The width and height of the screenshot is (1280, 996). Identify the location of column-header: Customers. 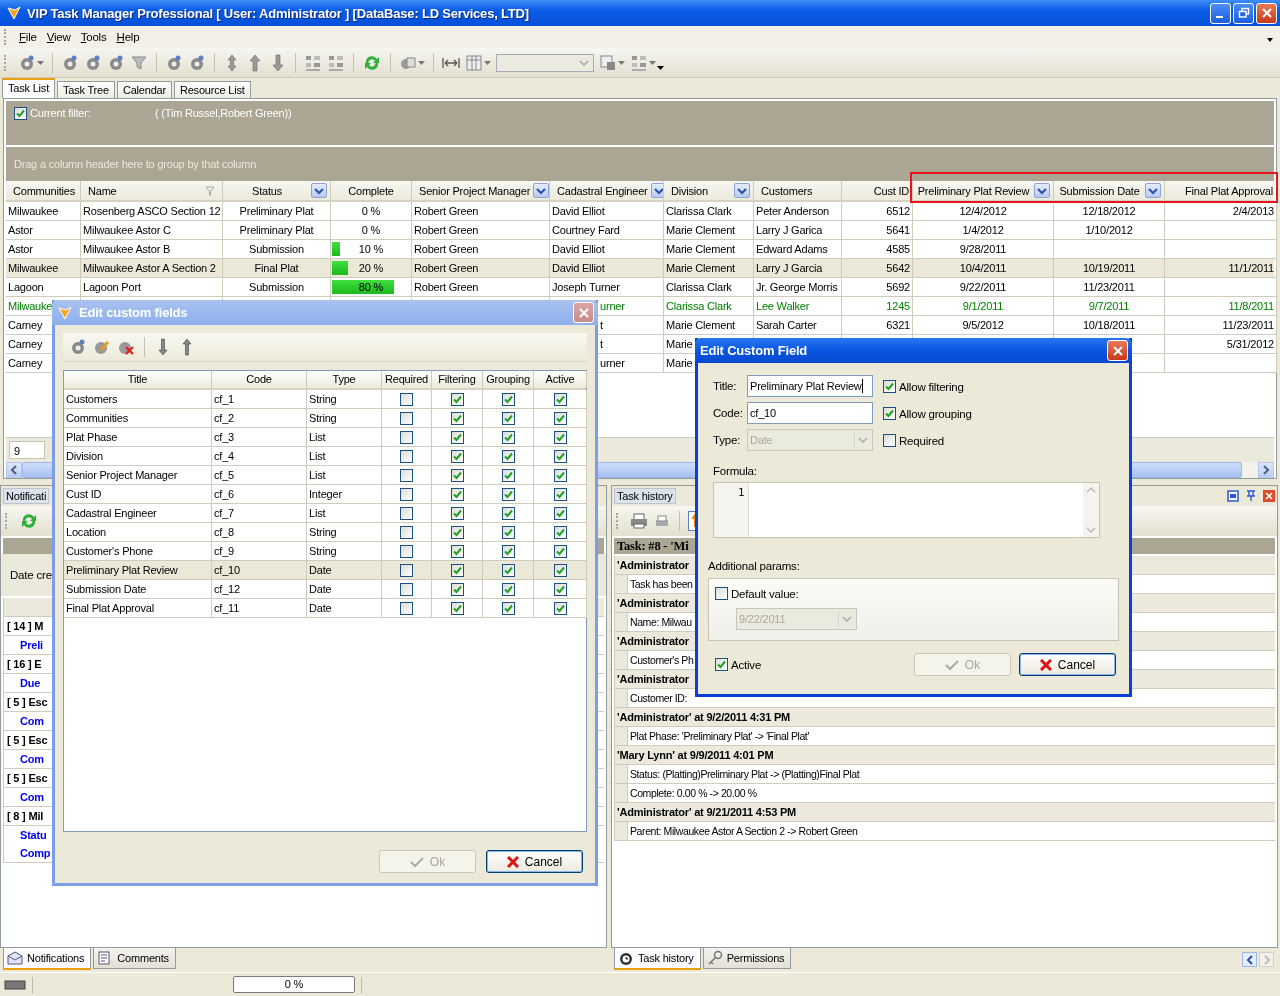
(798, 190).